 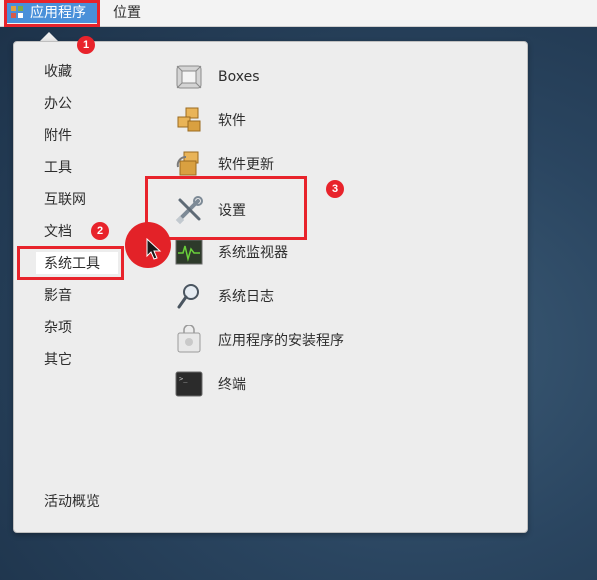 I want to click on activities-overview-link: 活动概览, so click(x=72, y=501).